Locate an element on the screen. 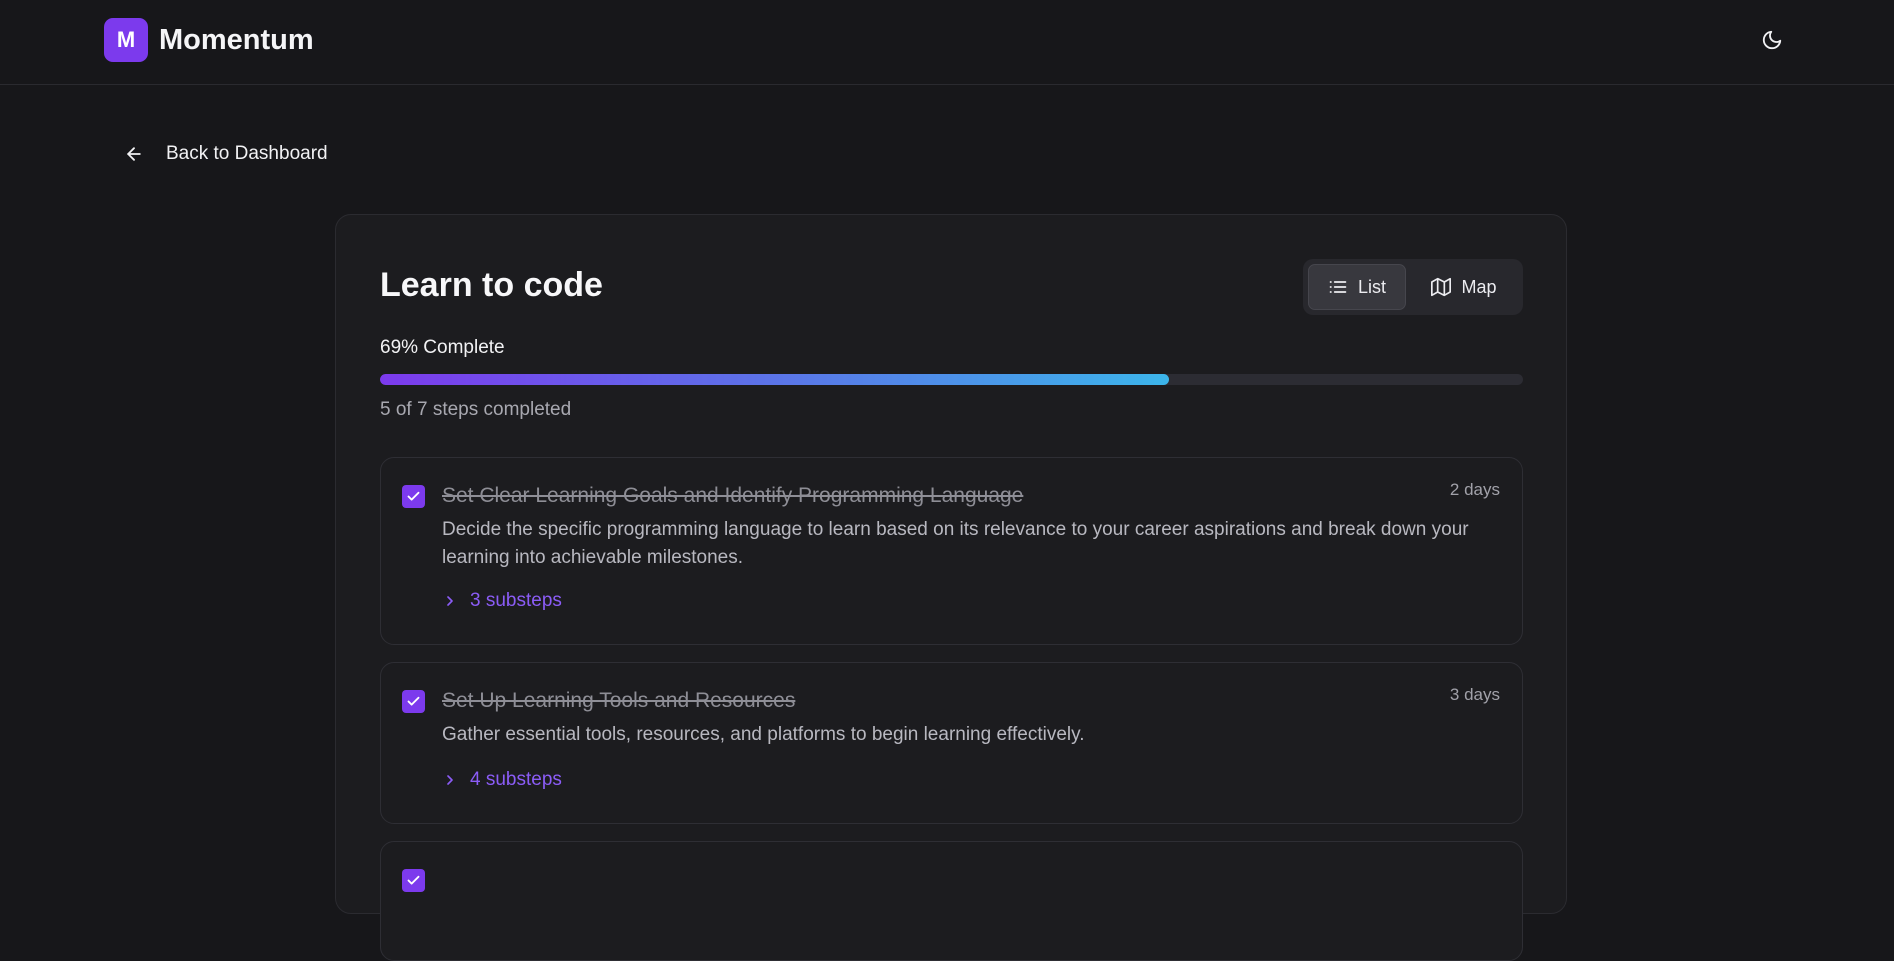 The width and height of the screenshot is (1894, 961). app-name: Momentum is located at coordinates (236, 40).